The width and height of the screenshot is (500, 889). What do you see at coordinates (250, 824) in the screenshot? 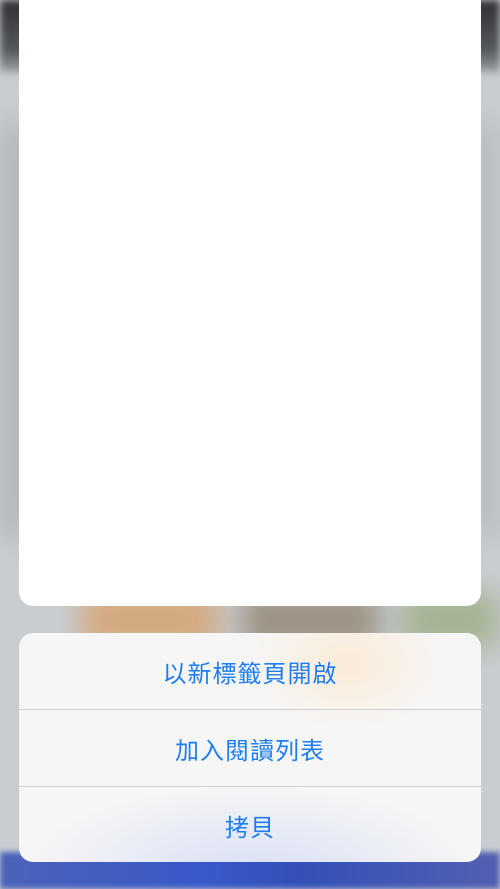
I see `copy-button: 拷貝` at bounding box center [250, 824].